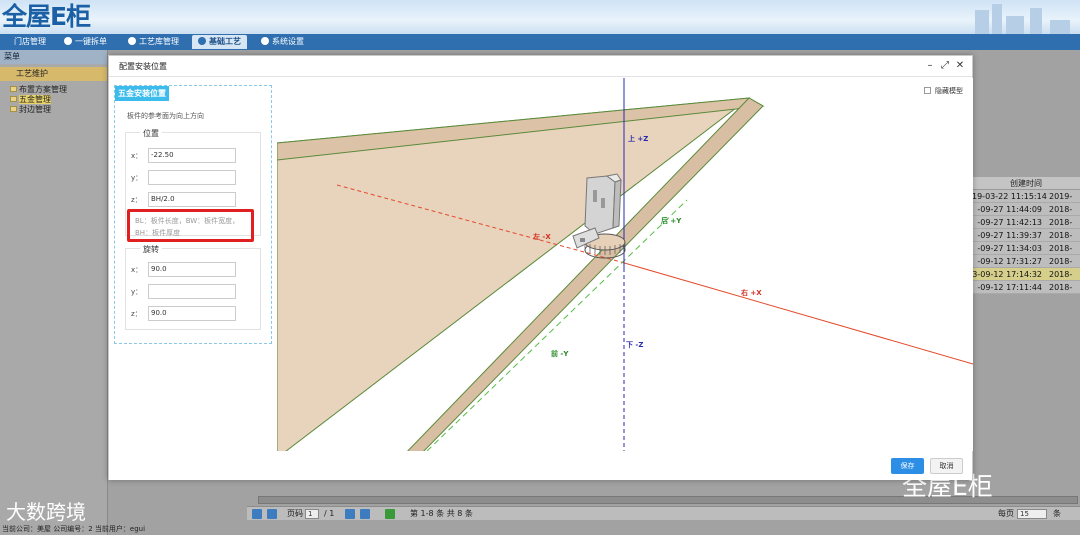 The image size is (1080, 535). I want to click on sidebar-item-layout-plan: 布置方案管理, so click(58, 90).